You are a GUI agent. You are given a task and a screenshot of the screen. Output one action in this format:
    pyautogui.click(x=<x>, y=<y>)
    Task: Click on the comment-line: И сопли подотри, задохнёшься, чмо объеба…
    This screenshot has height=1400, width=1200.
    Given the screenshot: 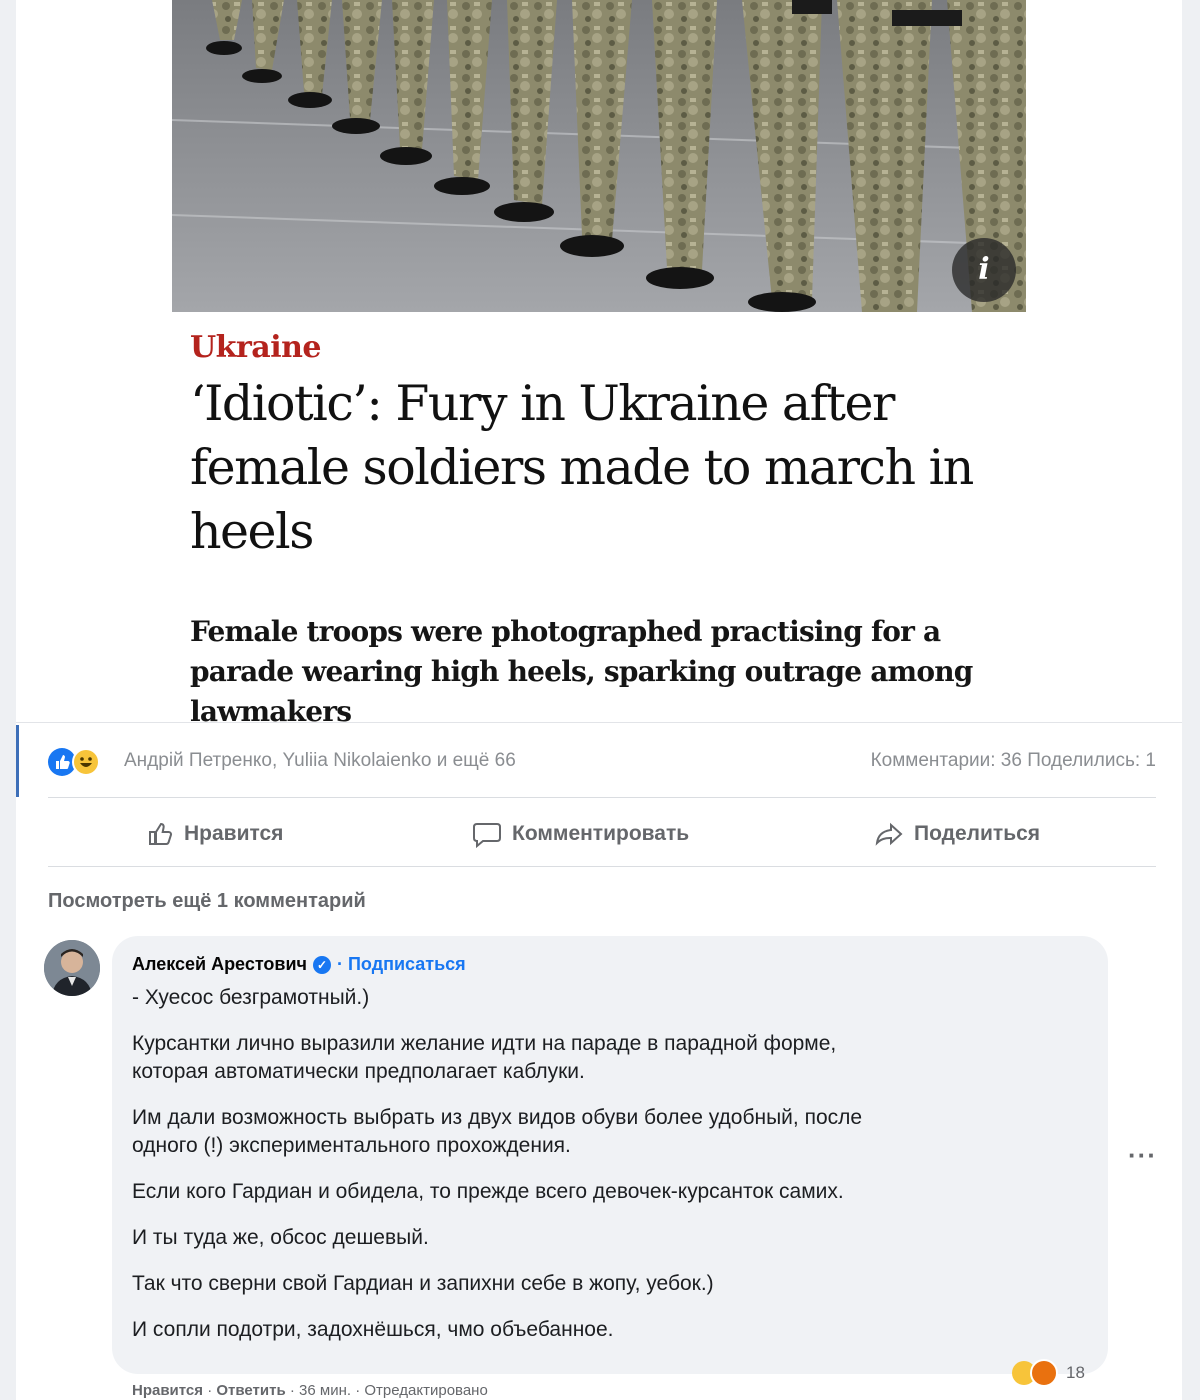 What is the action you would take?
    pyautogui.click(x=373, y=1329)
    